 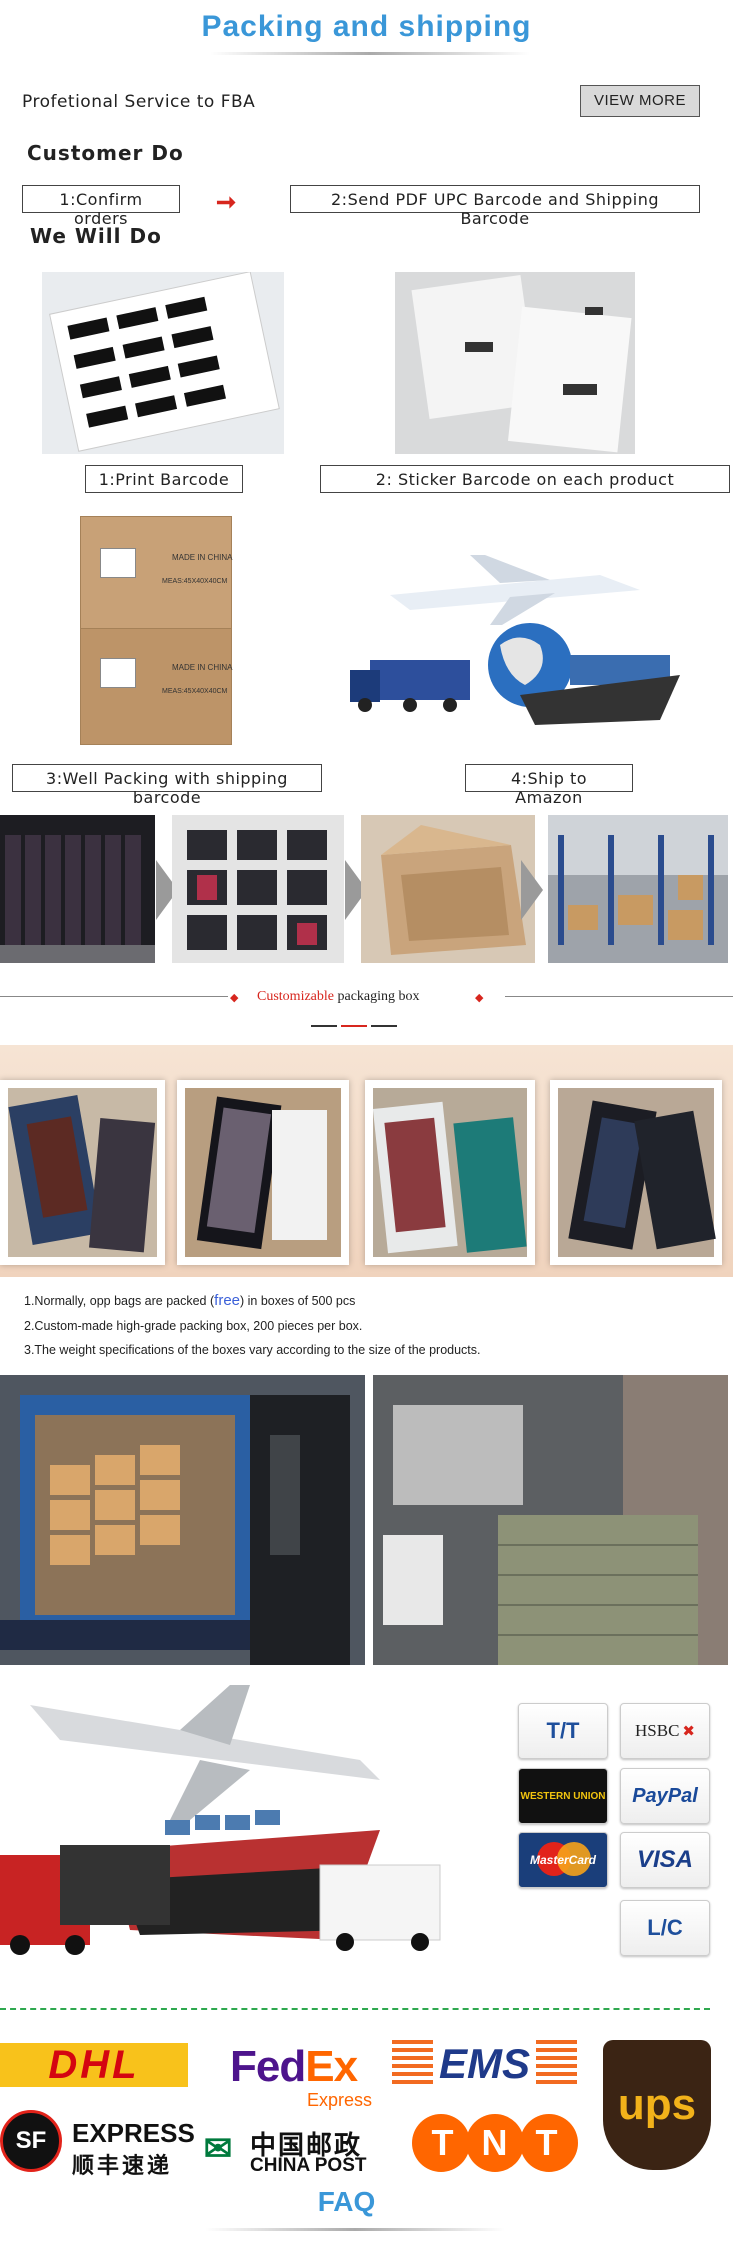 What do you see at coordinates (133, 2133) in the screenshot?
I see `sf-express-text: EXPRESS` at bounding box center [133, 2133].